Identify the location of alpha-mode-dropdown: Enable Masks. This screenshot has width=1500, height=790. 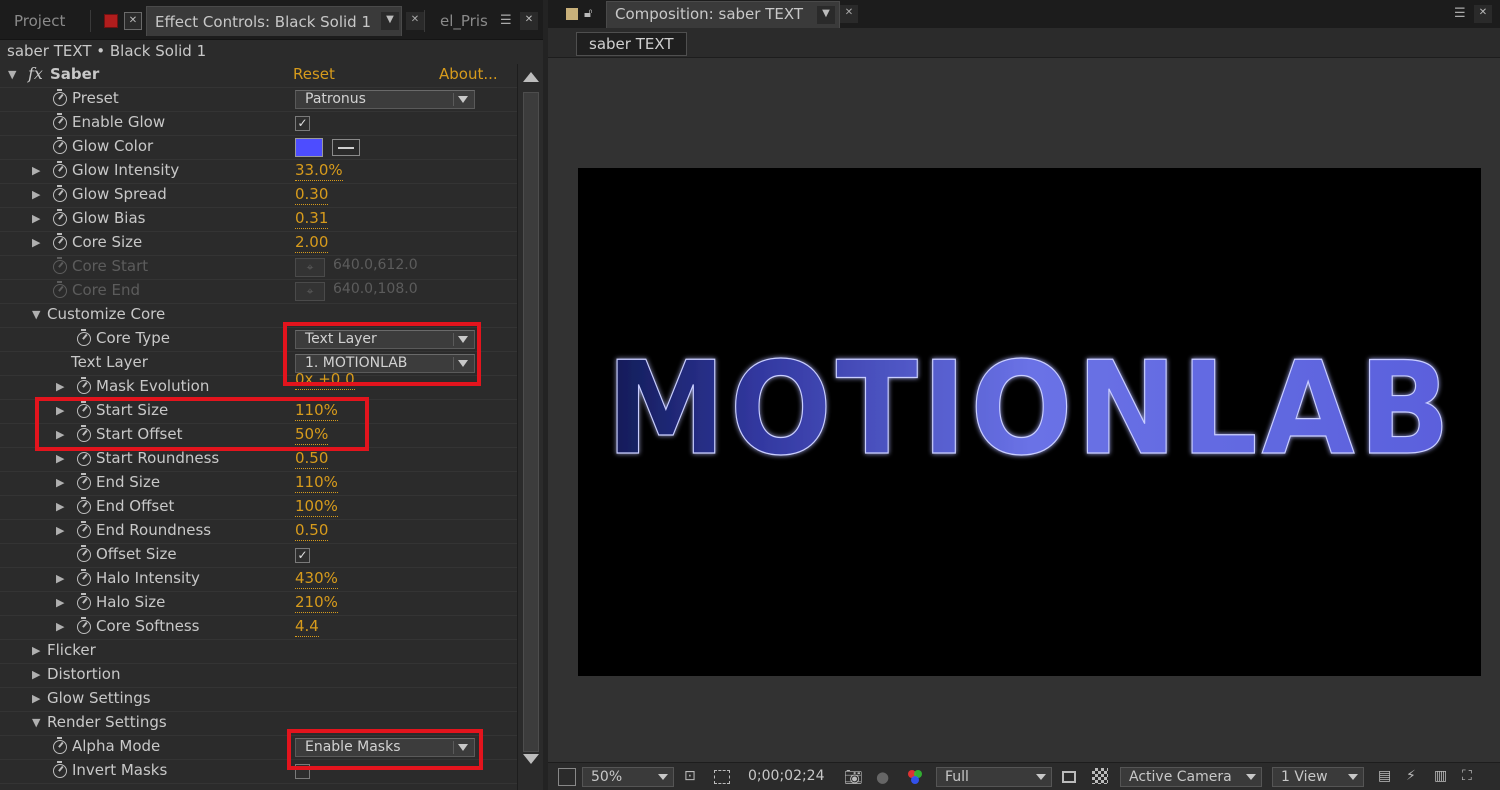
(385, 747).